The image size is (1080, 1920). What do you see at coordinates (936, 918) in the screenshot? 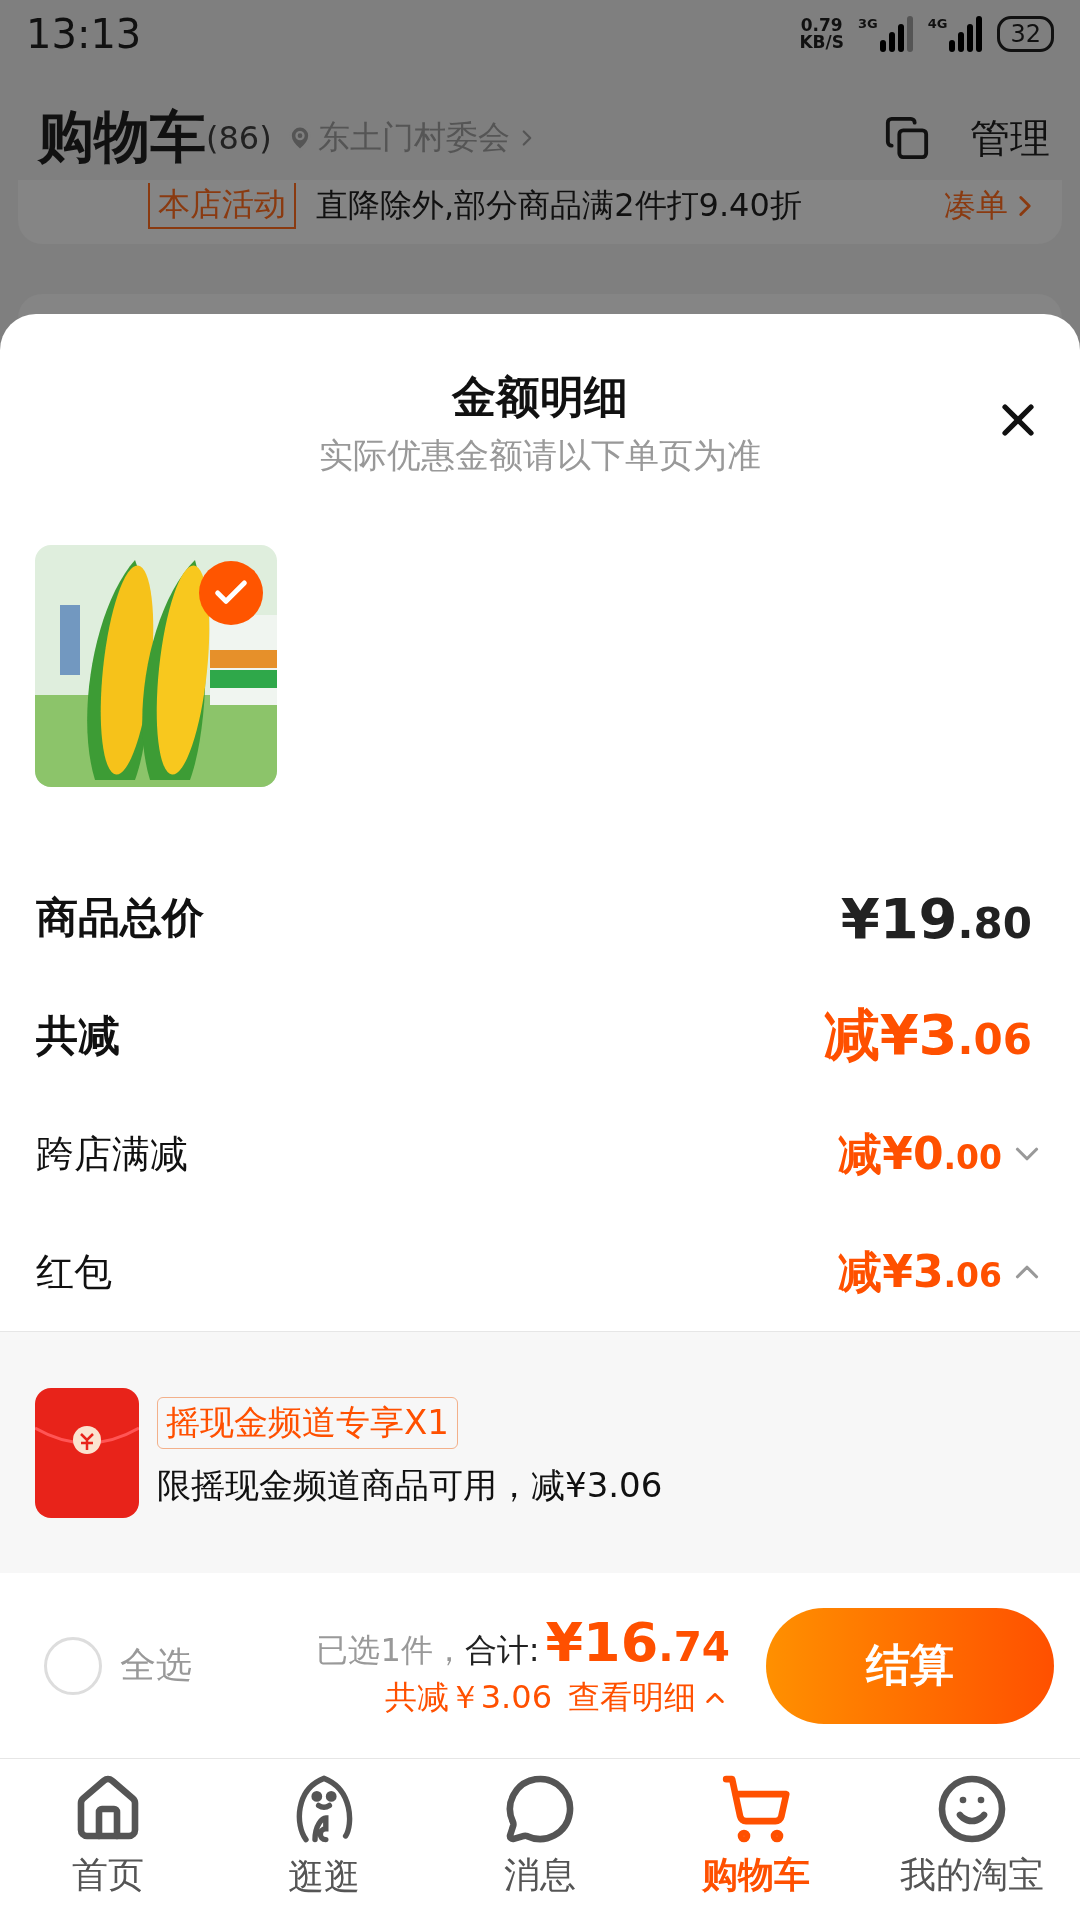
I see `amount-value: ¥19.80` at bounding box center [936, 918].